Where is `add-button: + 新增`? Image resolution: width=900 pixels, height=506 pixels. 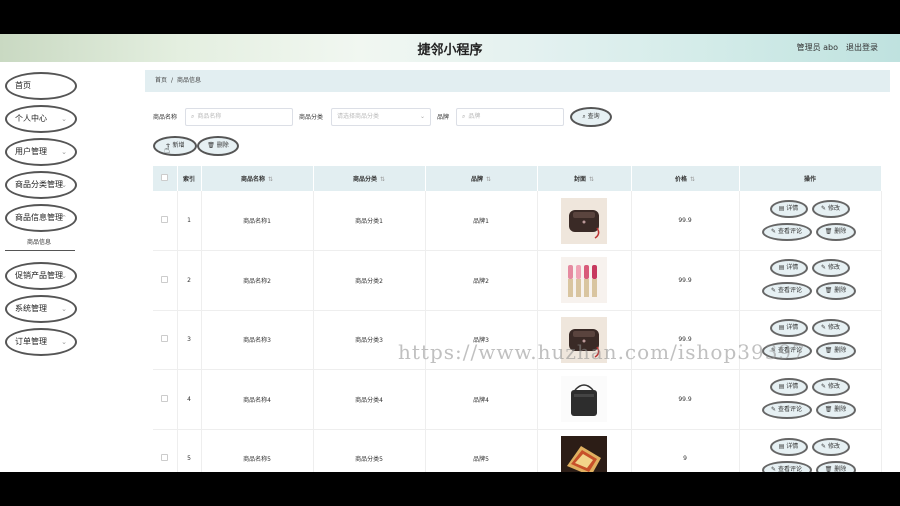
add-button: + 新增 is located at coordinates (175, 146).